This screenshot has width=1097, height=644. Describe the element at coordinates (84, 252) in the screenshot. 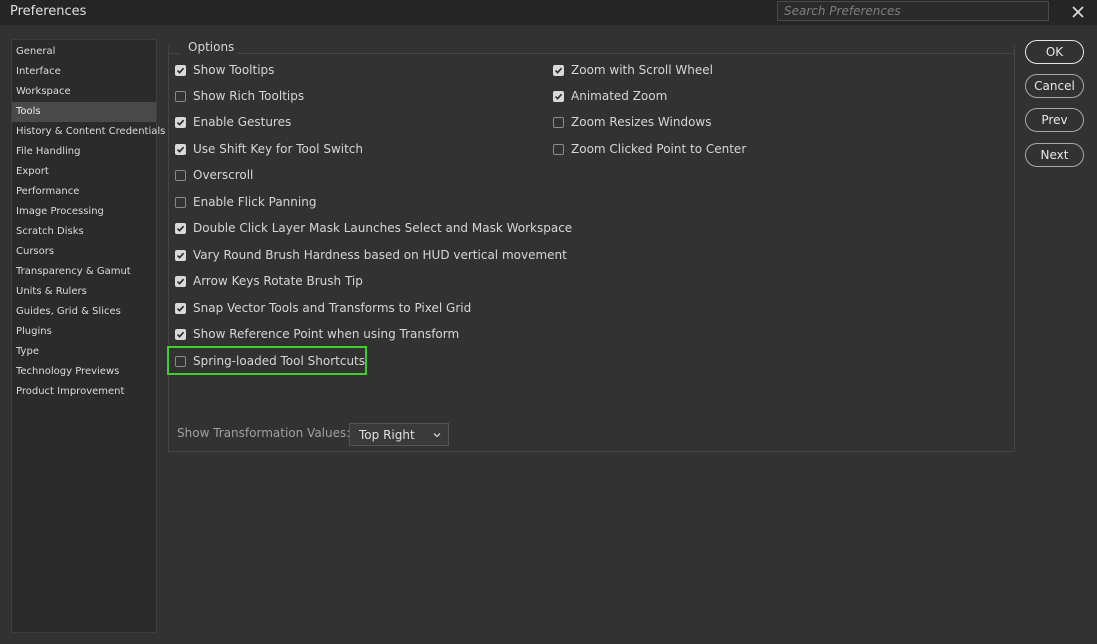

I see `sidebar-item: Cursors` at that location.